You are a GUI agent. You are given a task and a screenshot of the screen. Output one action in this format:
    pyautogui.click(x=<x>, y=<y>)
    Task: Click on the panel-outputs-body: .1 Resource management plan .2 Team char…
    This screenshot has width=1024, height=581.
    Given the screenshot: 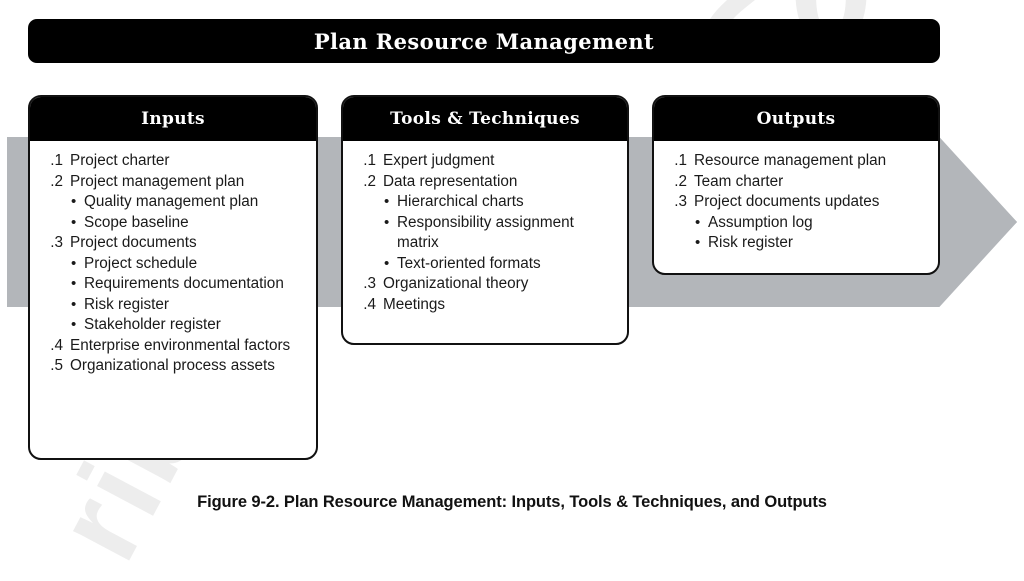 What is the action you would take?
    pyautogui.click(x=796, y=201)
    